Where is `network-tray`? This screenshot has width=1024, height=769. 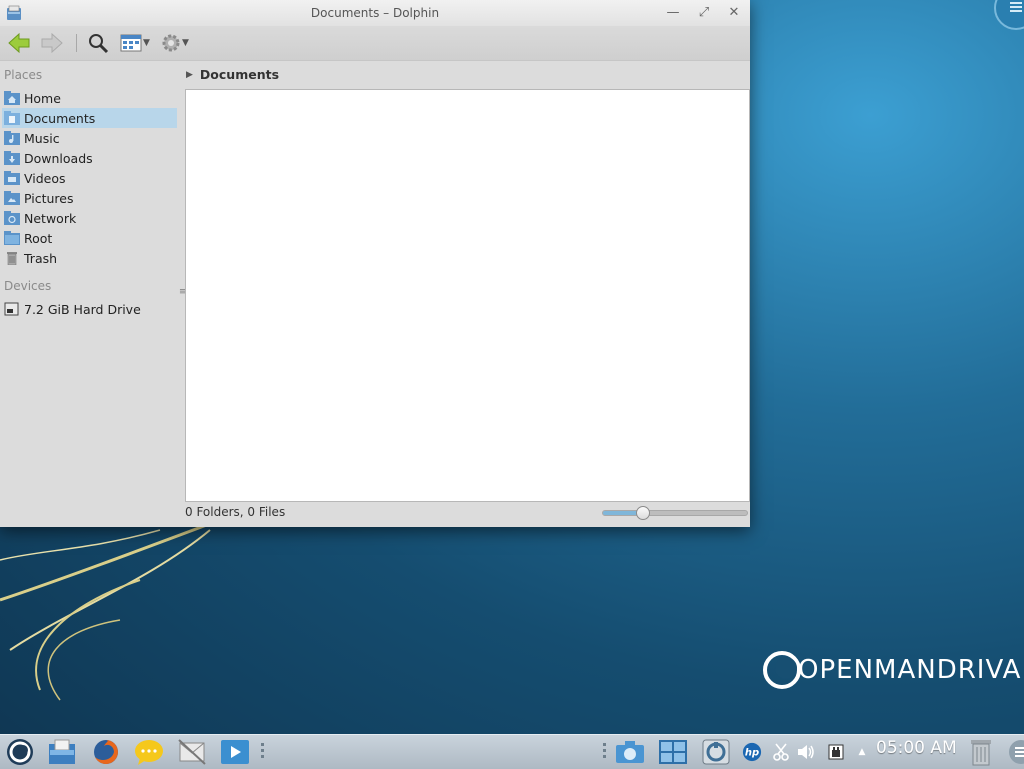 network-tray is located at coordinates (836, 752).